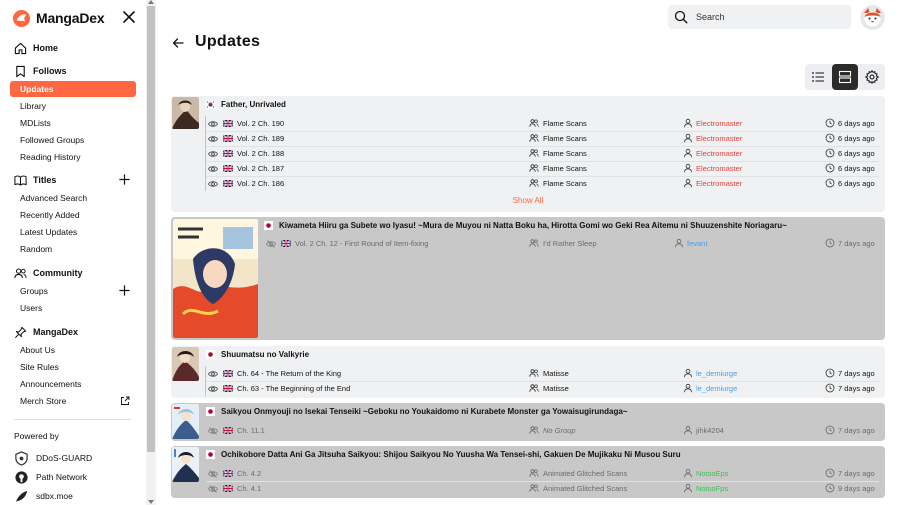  Describe the element at coordinates (246, 104) in the screenshot. I see `manga-title: Father, Unrivaled` at that location.